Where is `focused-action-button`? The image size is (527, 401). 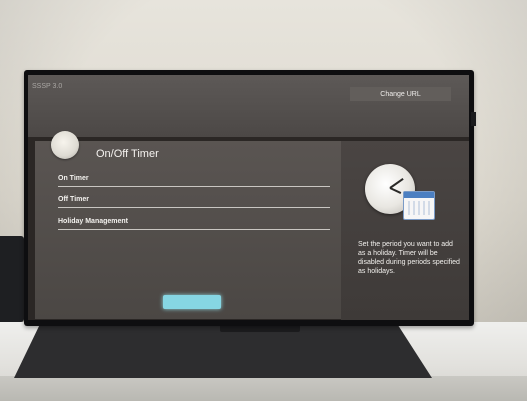 focused-action-button is located at coordinates (192, 302).